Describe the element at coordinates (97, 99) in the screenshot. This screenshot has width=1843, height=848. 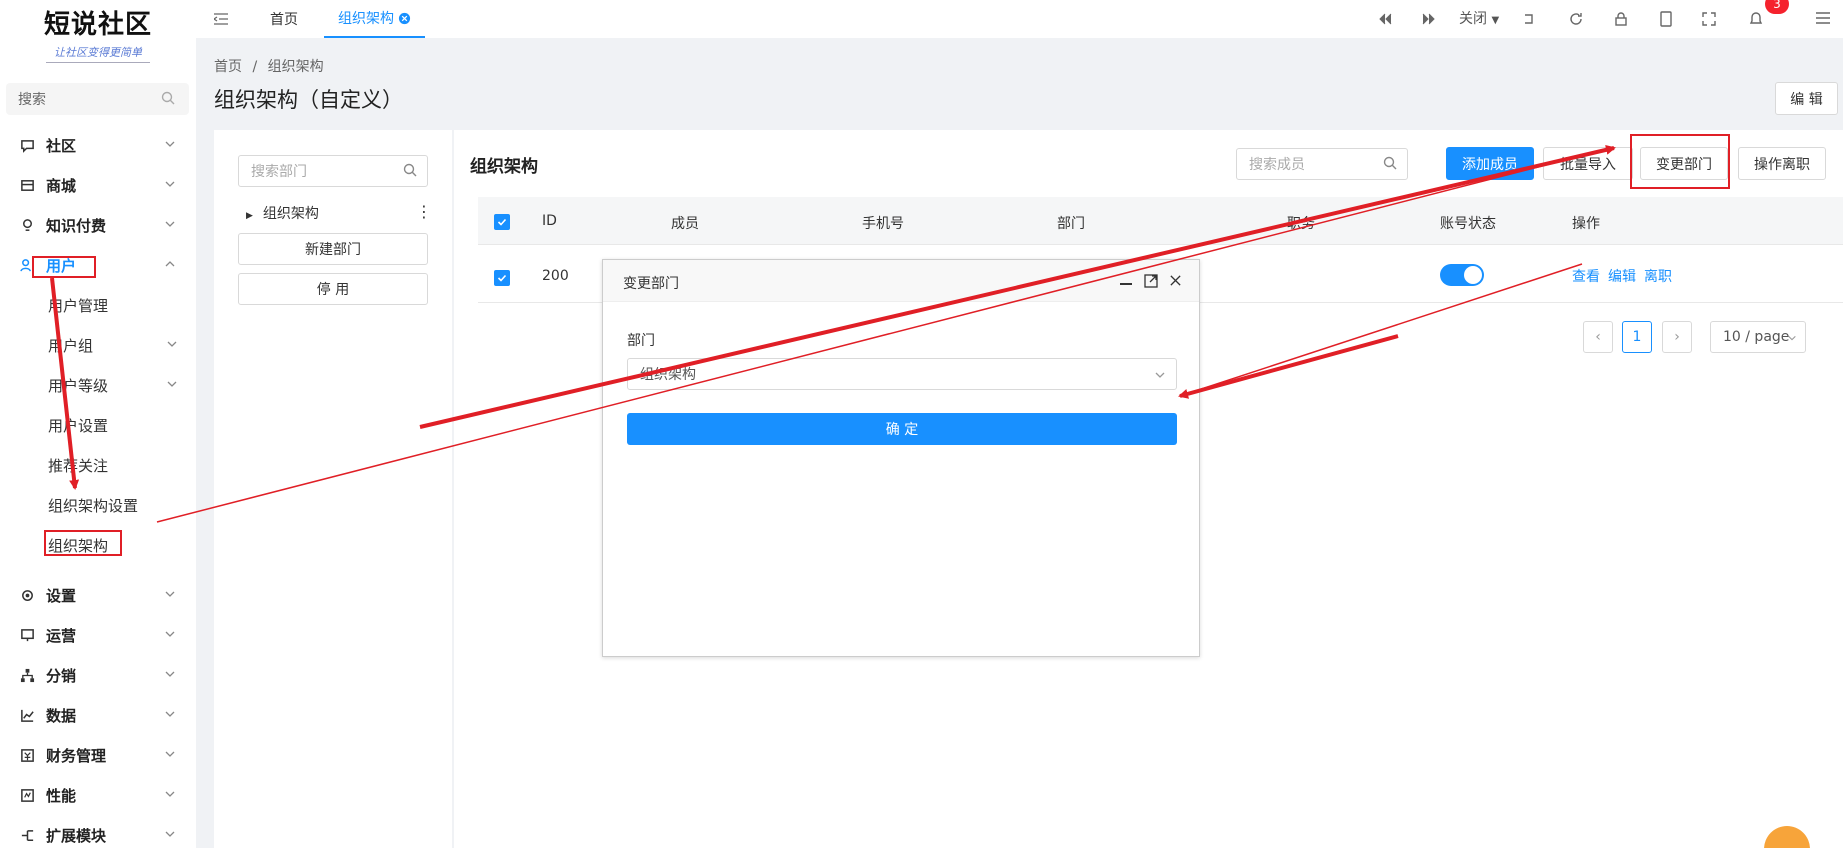
I see `sidebar-search-input: 搜索` at that location.